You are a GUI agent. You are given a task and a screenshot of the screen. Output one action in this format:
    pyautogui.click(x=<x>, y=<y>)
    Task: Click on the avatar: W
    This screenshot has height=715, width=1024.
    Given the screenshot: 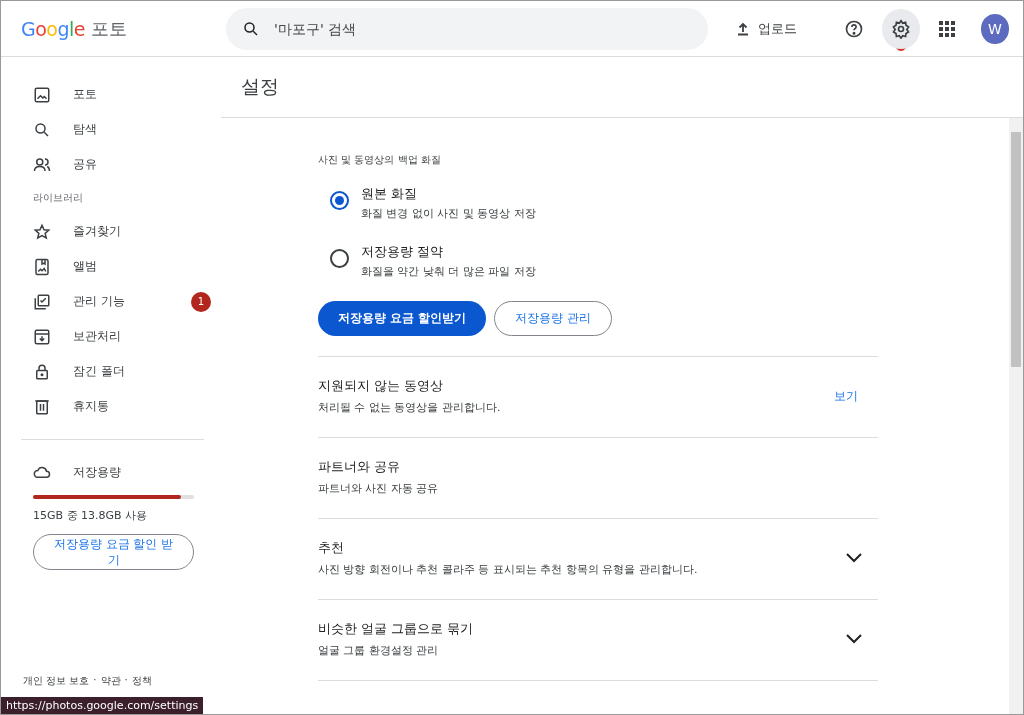 What is the action you would take?
    pyautogui.click(x=994, y=28)
    